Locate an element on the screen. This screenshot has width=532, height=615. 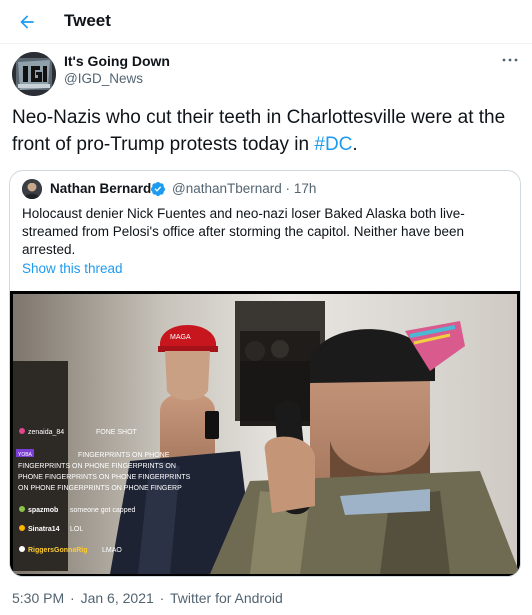
top-bar: Tweet is located at coordinates (266, 22).